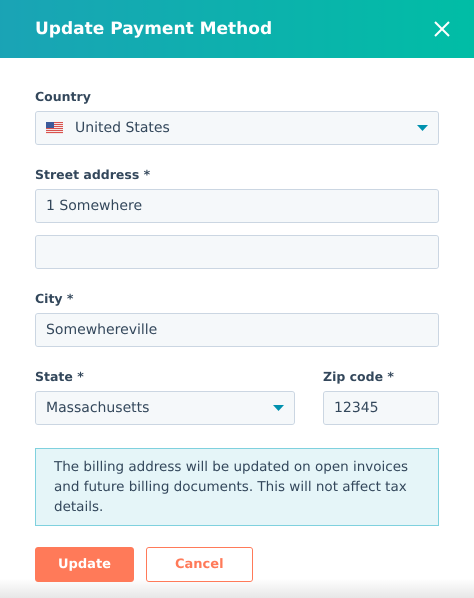 The height and width of the screenshot is (598, 474). What do you see at coordinates (63, 97) in the screenshot?
I see `field-label: Country` at bounding box center [63, 97].